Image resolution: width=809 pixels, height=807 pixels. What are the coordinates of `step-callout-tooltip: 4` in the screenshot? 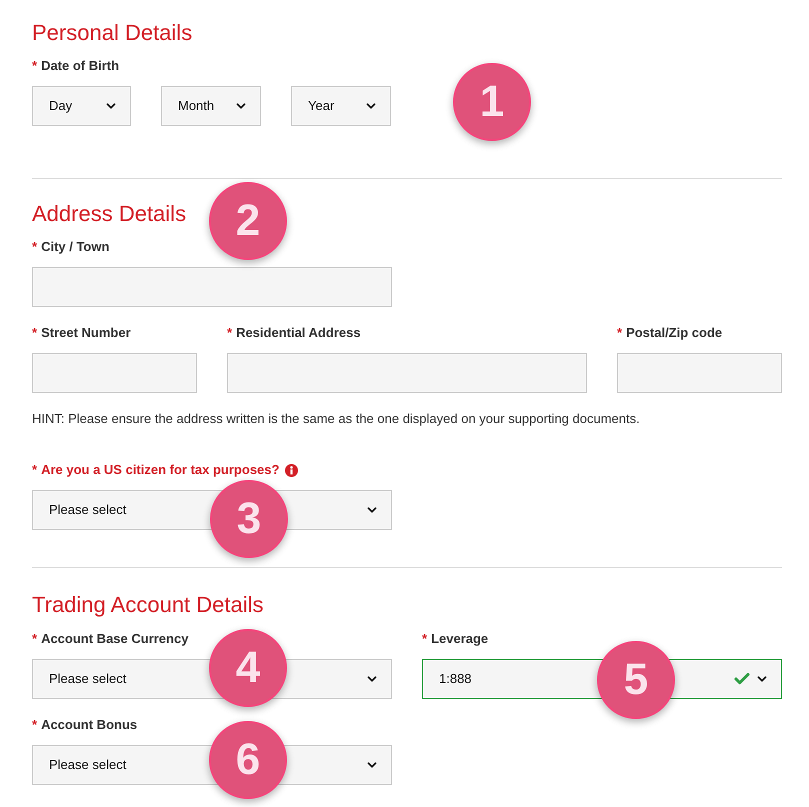 It's located at (248, 668).